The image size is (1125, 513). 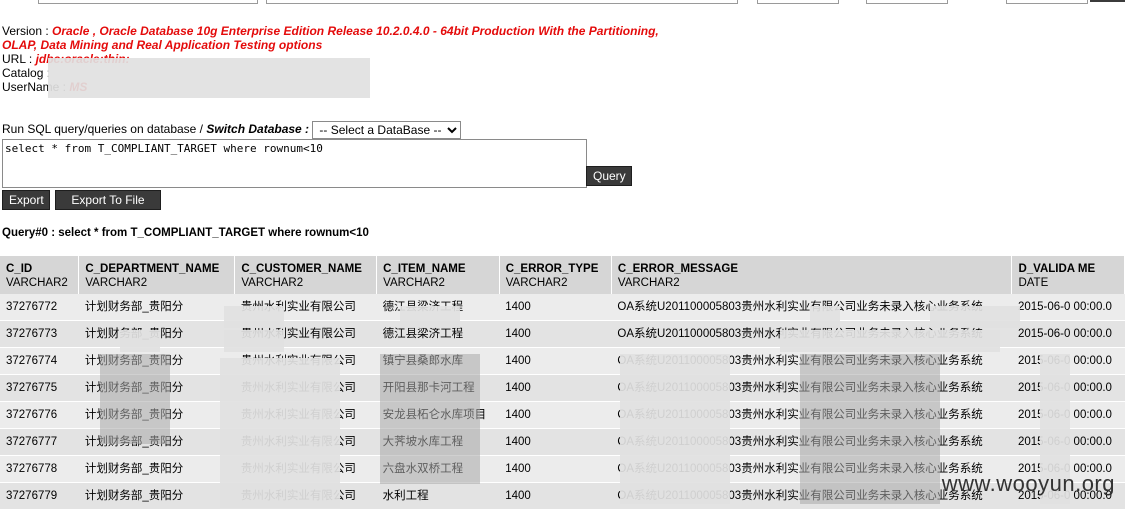 What do you see at coordinates (438, 496) in the screenshot?
I see `table-cell: 水利工程` at bounding box center [438, 496].